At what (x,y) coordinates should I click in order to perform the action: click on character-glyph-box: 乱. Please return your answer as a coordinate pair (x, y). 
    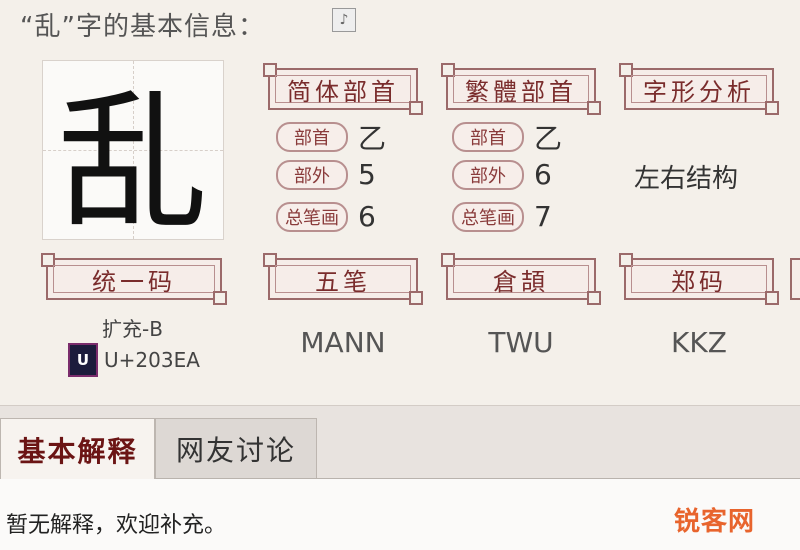
    Looking at the image, I should click on (133, 155).